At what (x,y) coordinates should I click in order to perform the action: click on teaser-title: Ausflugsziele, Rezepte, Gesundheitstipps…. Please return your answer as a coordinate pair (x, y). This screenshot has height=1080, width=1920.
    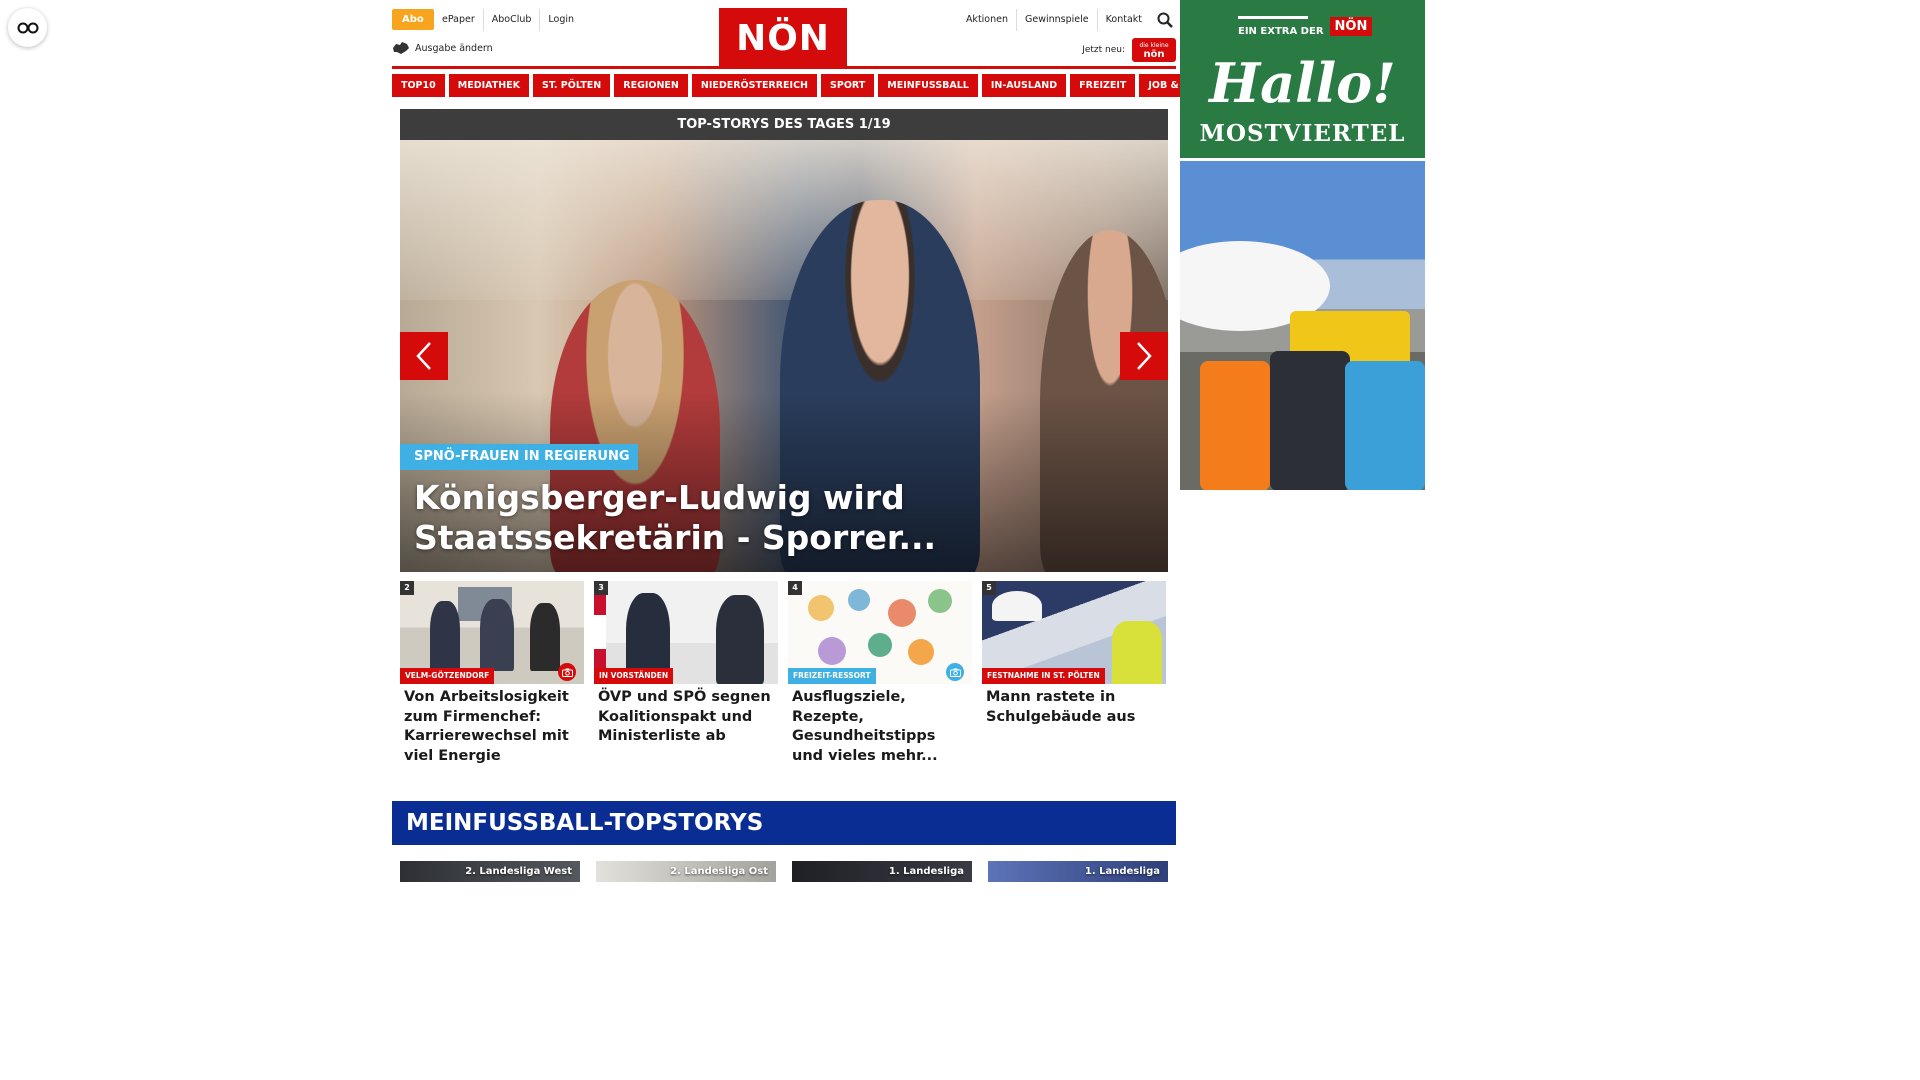
    Looking at the image, I should click on (880, 725).